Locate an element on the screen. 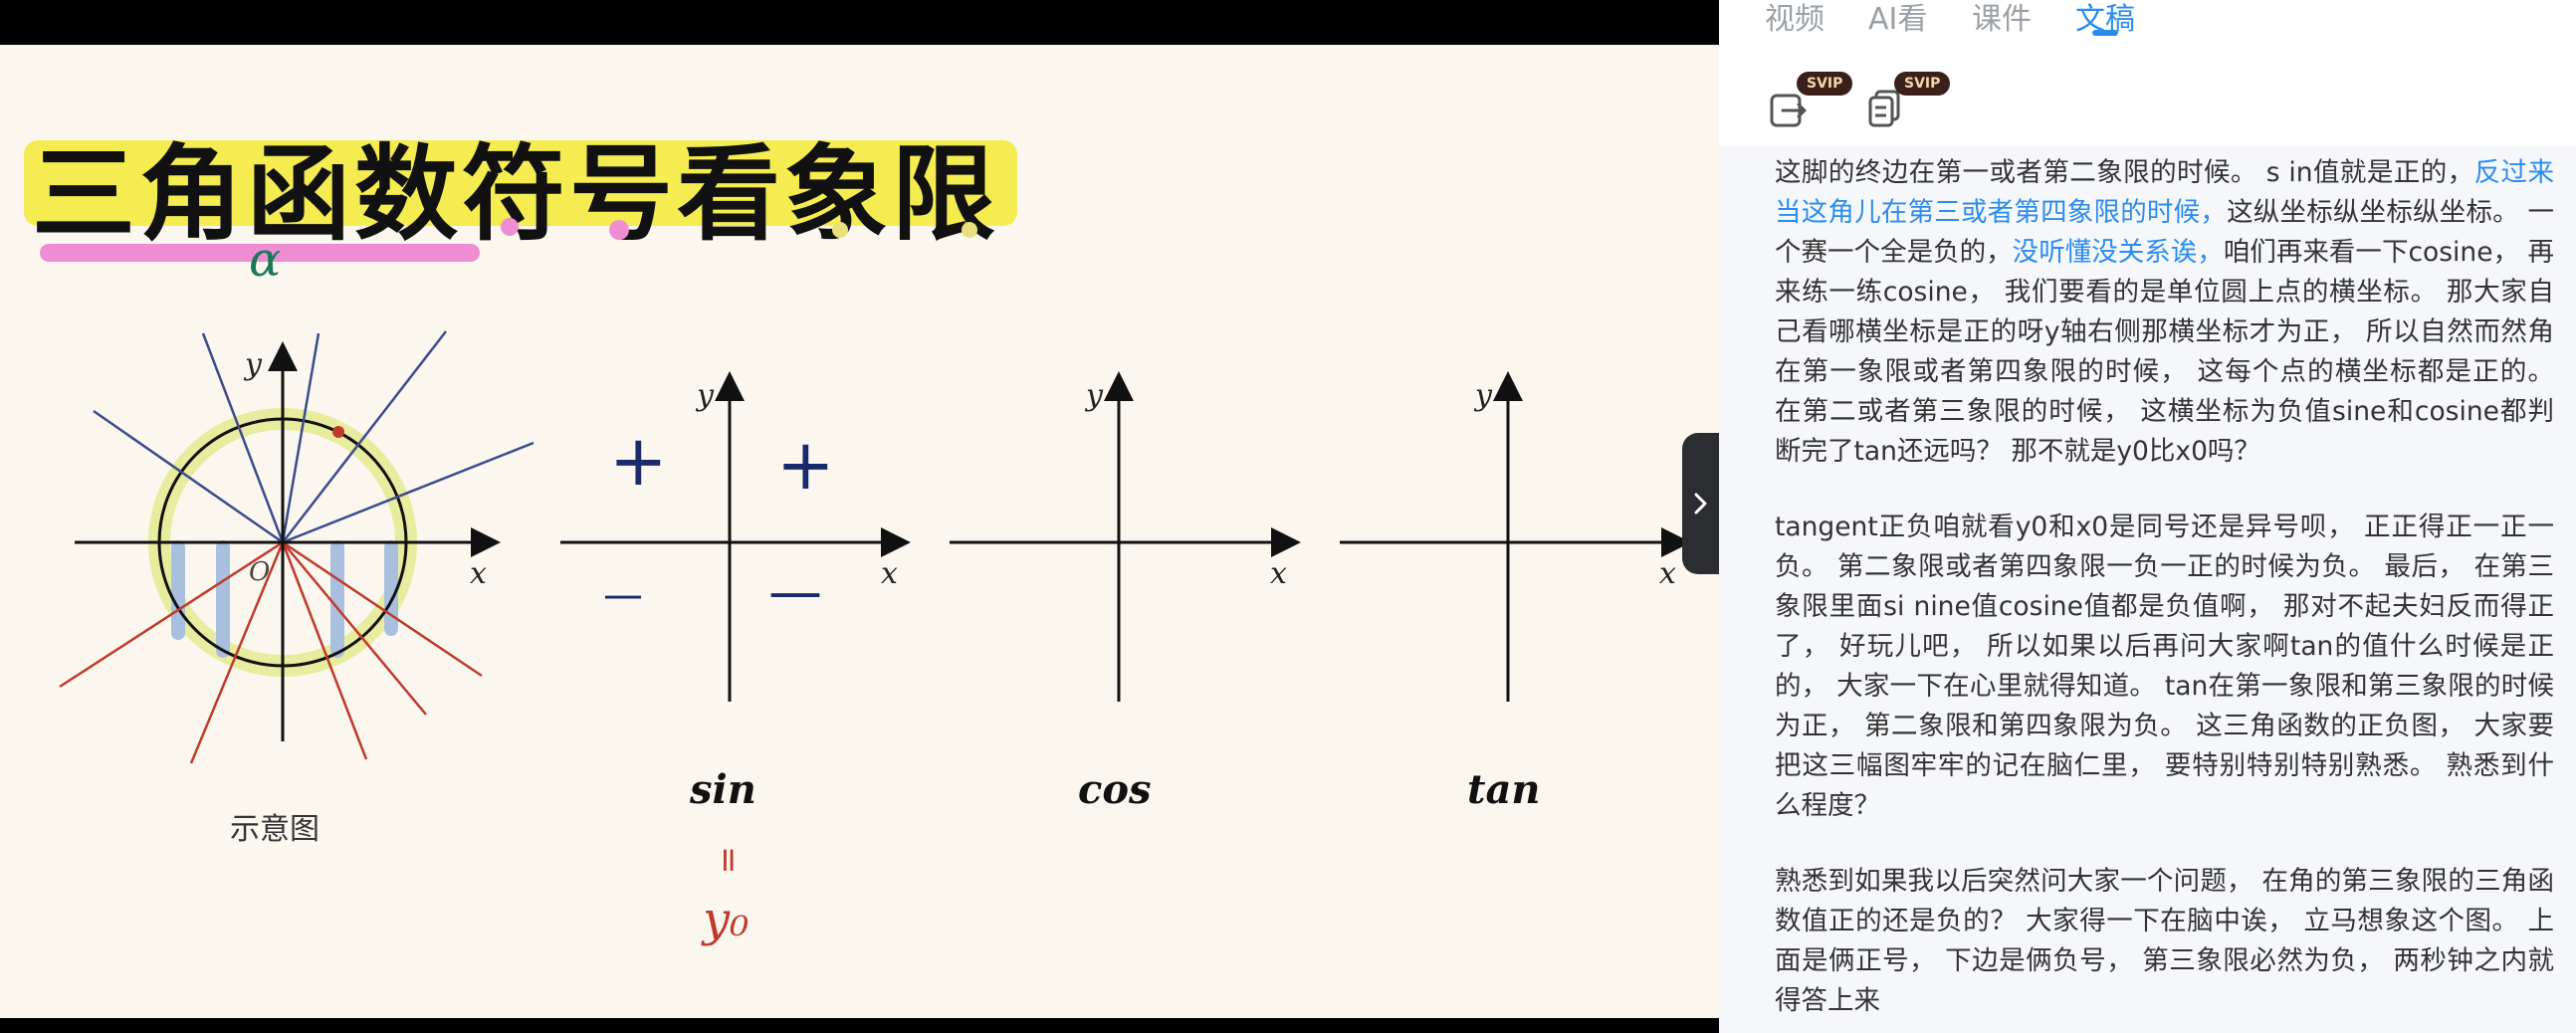  cos-y-label: y is located at coordinates (1094, 395).